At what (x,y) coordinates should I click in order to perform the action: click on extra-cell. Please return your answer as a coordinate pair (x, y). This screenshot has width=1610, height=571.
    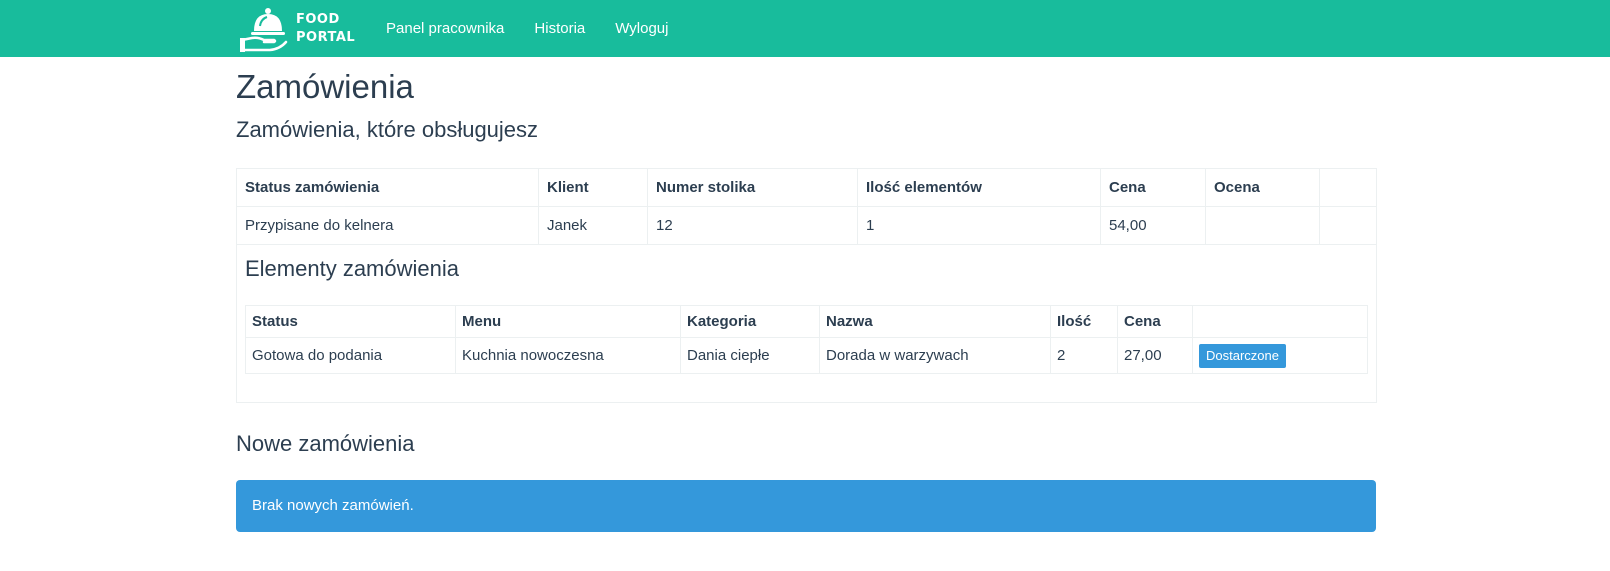
    Looking at the image, I should click on (1348, 225).